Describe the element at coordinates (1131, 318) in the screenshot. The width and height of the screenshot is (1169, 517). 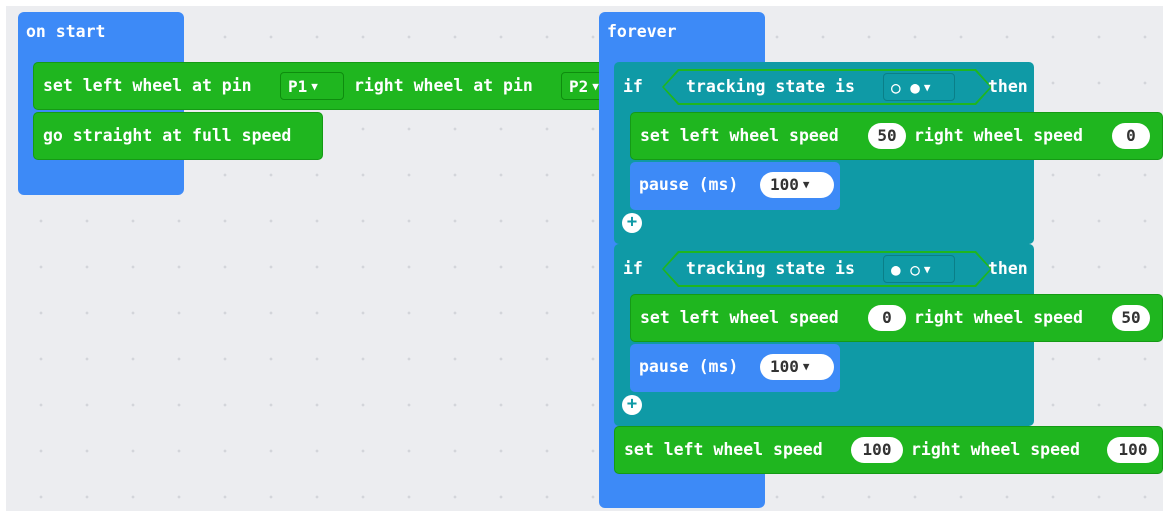
I see `right-speed-value: 50` at that location.